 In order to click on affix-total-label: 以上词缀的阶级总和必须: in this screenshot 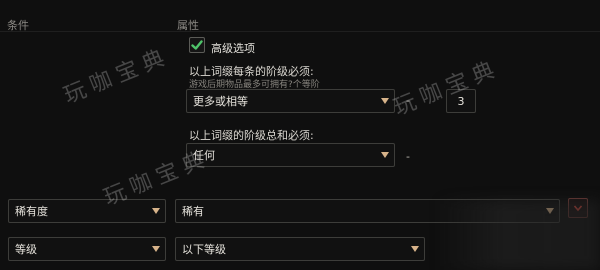, I will do `click(251, 135)`.